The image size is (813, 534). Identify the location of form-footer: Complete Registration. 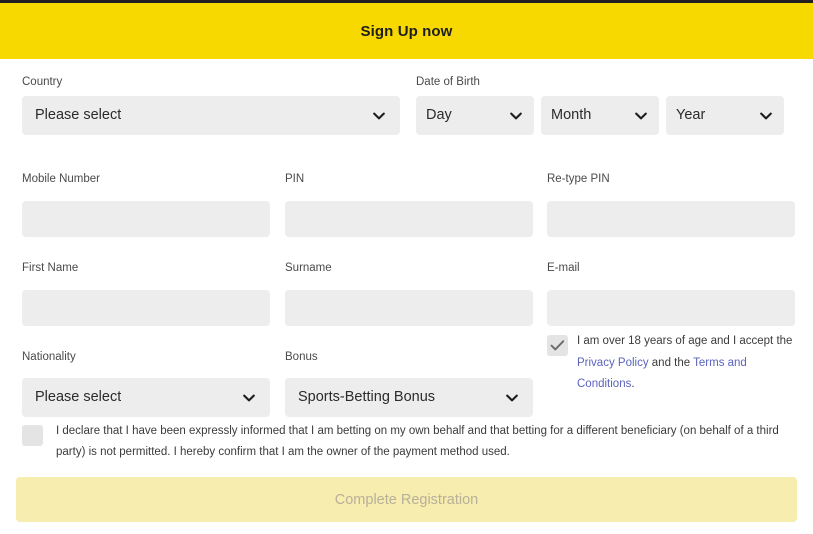
(406, 504).